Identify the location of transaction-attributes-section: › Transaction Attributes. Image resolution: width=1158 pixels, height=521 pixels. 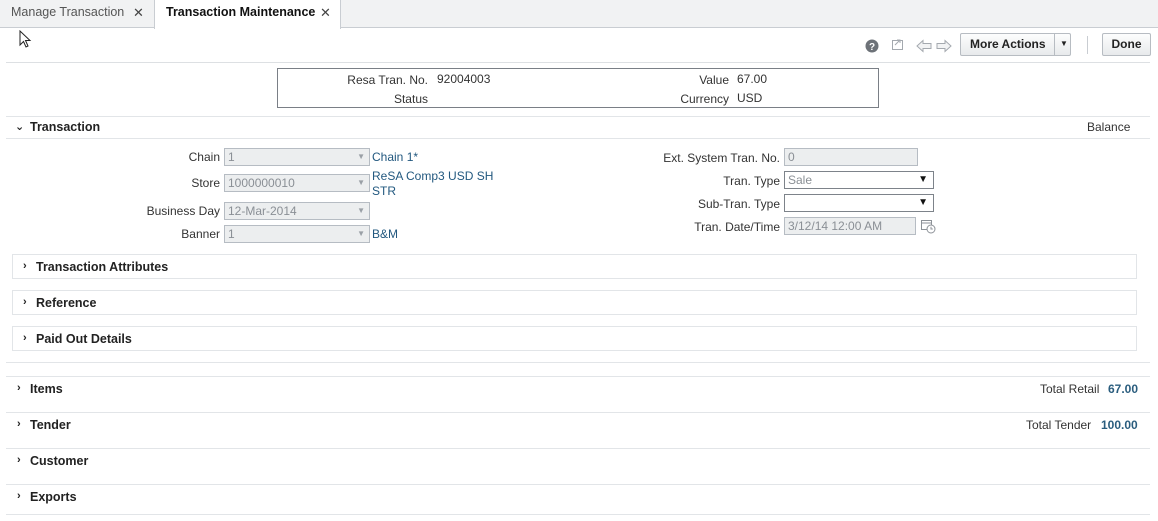
(574, 266).